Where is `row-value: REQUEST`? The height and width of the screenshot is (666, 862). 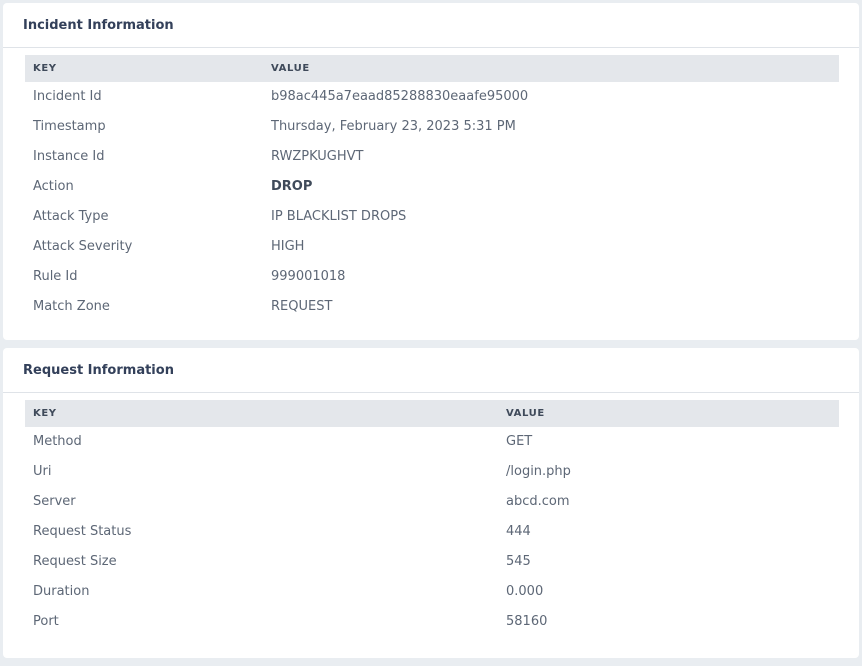
row-value: REQUEST is located at coordinates (302, 306).